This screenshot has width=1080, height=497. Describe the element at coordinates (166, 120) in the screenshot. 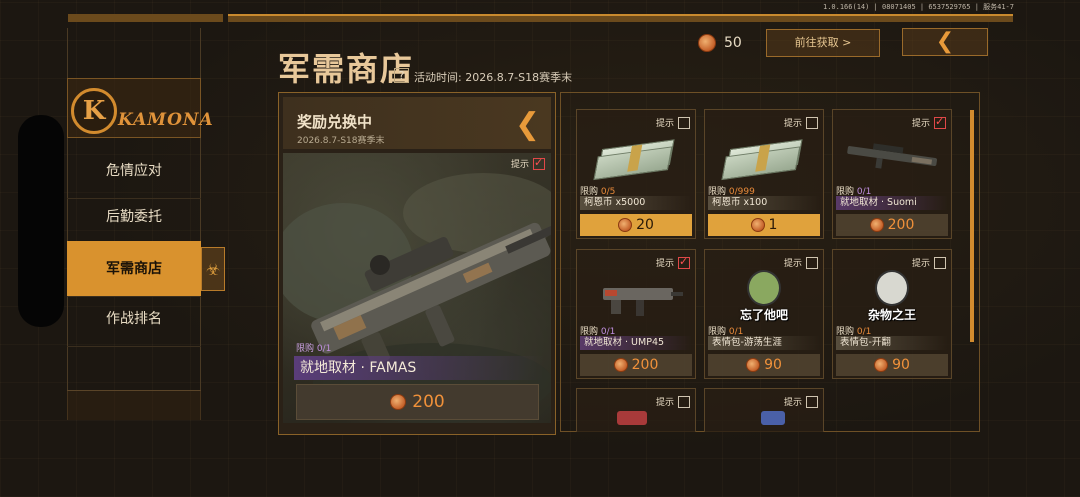

I see `logo-text: KAMONA` at that location.